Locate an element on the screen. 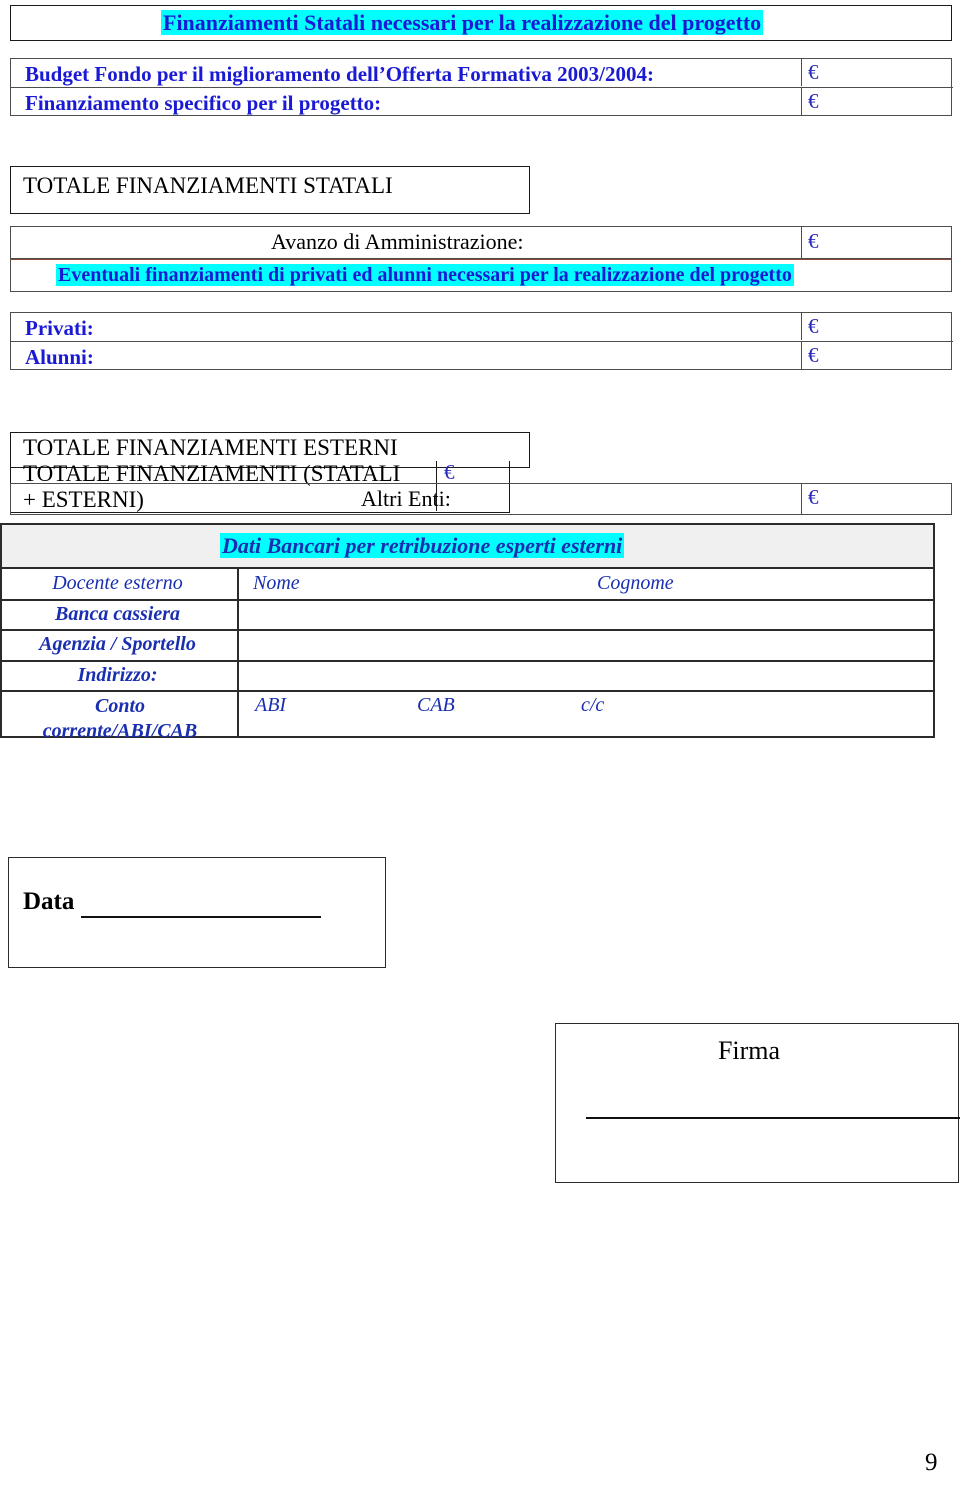 Image resolution: width=960 pixels, height=1507 pixels. table-row: Agenzia / Sportello is located at coordinates (467, 646).